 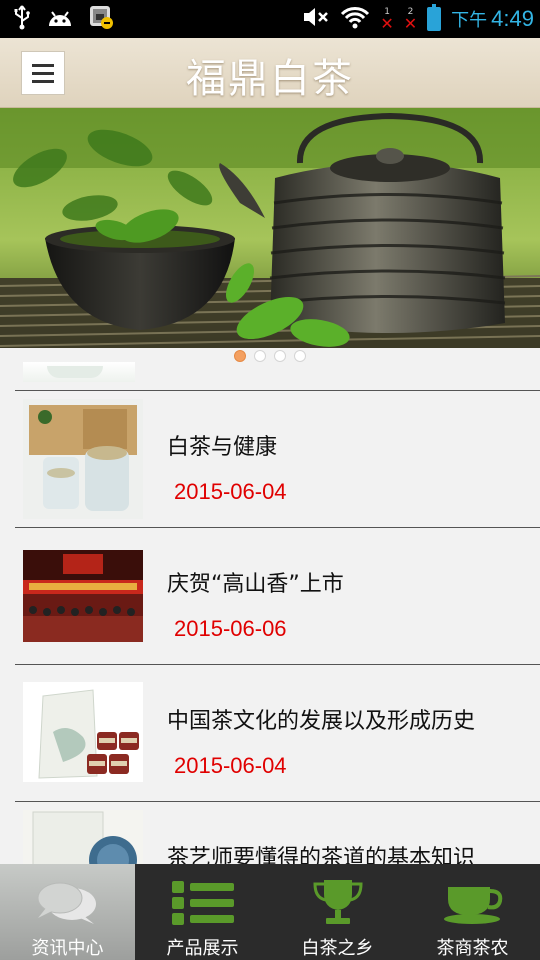 What do you see at coordinates (270, 79) in the screenshot?
I see `page-title: 福鼎白茶` at bounding box center [270, 79].